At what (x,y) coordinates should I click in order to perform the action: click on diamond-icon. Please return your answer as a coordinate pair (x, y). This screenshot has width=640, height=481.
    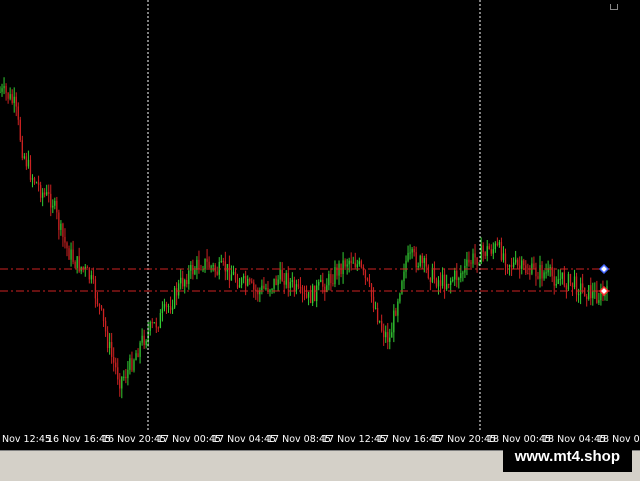
    Looking at the image, I should click on (604, 269).